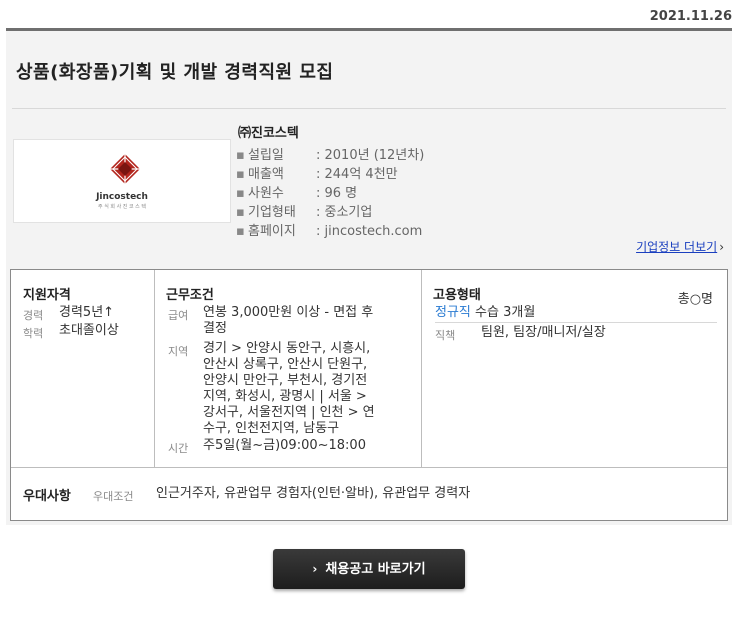  What do you see at coordinates (268, 131) in the screenshot?
I see `company-name: ㈜진코스텍` at bounding box center [268, 131].